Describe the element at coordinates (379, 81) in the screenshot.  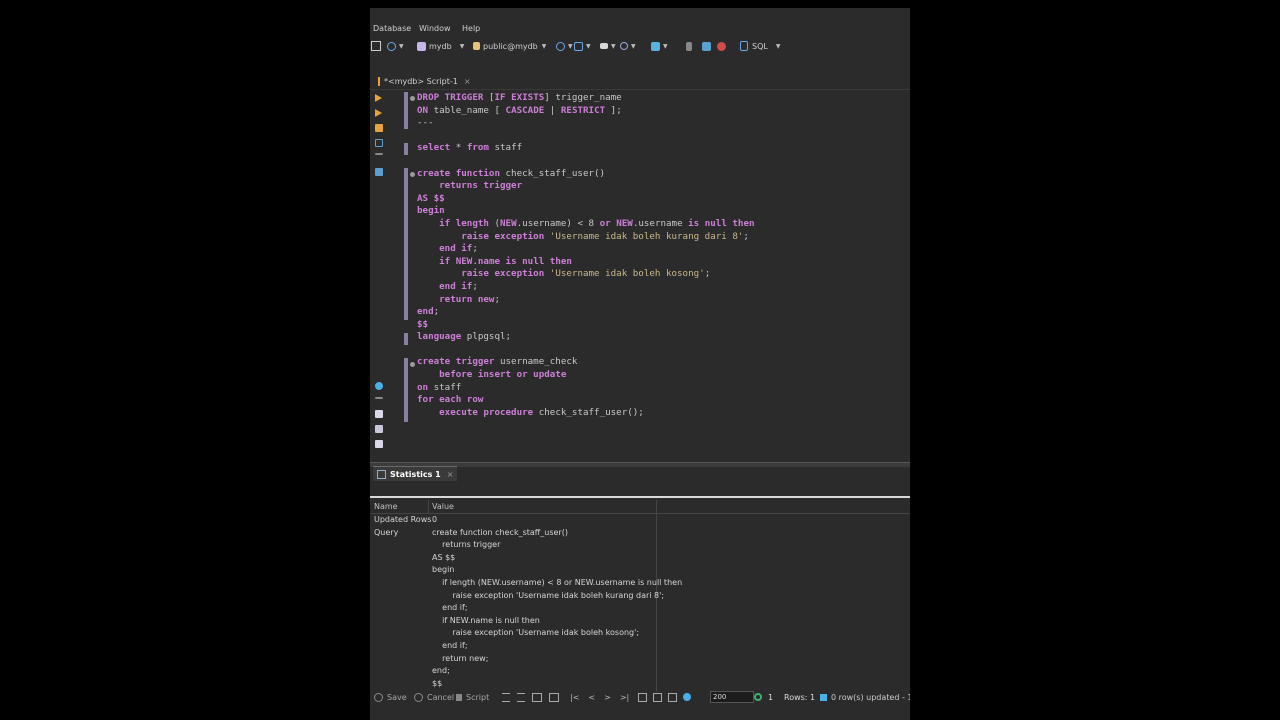
I see `sql-file-icon` at that location.